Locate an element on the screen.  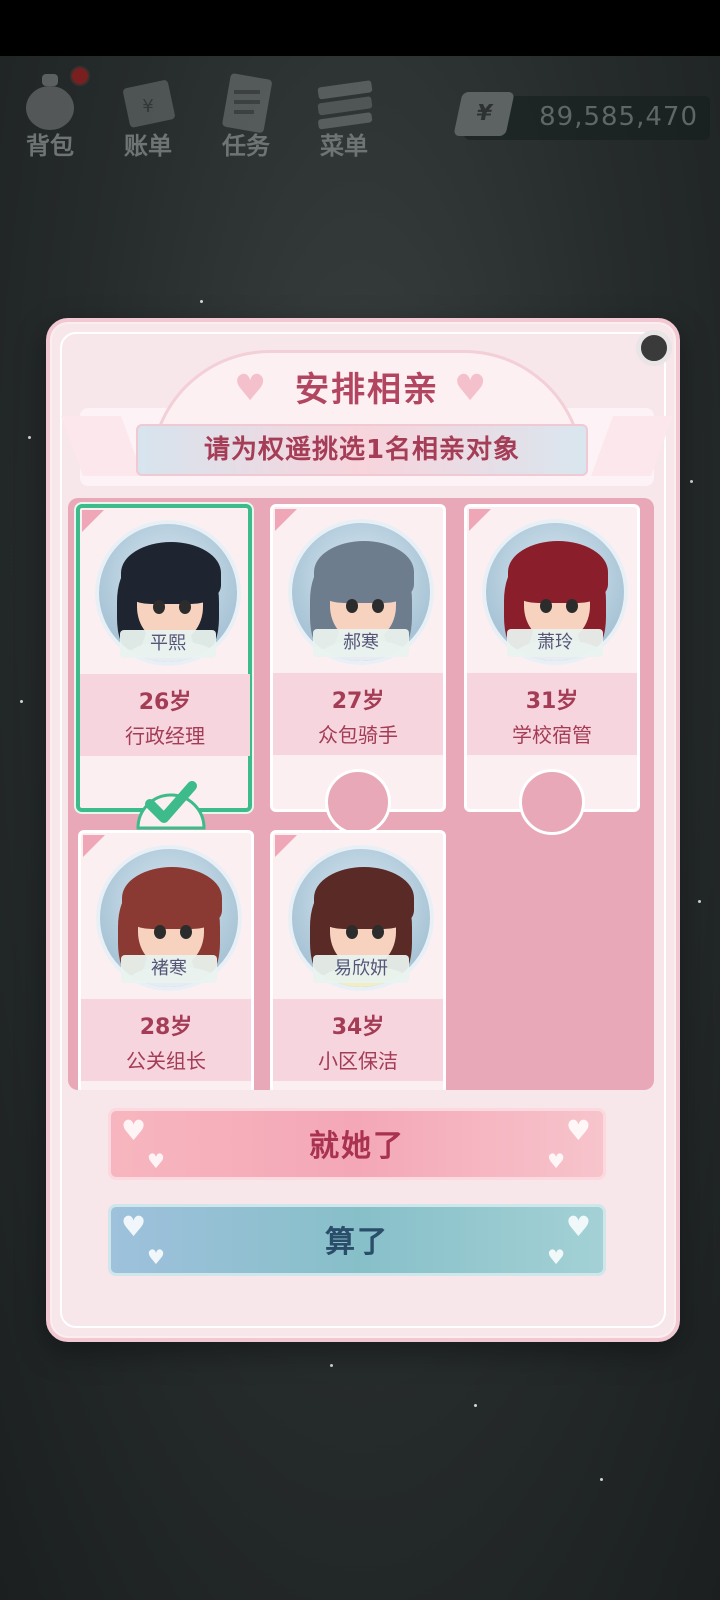
confirm-label: 就她了 is located at coordinates (357, 1146).